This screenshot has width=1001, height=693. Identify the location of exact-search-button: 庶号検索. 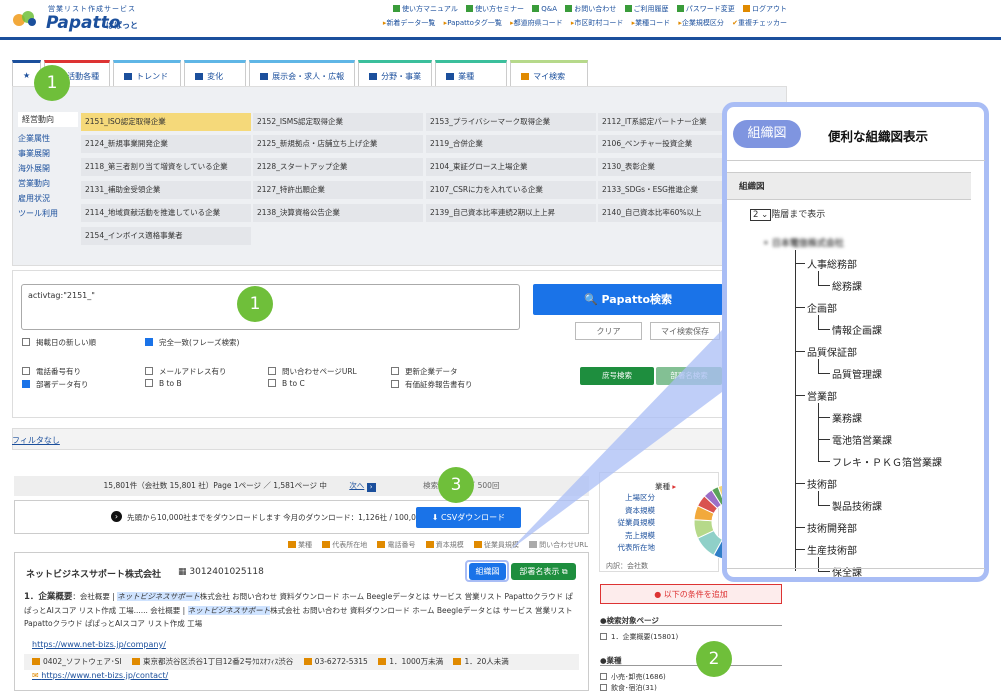
(617, 376).